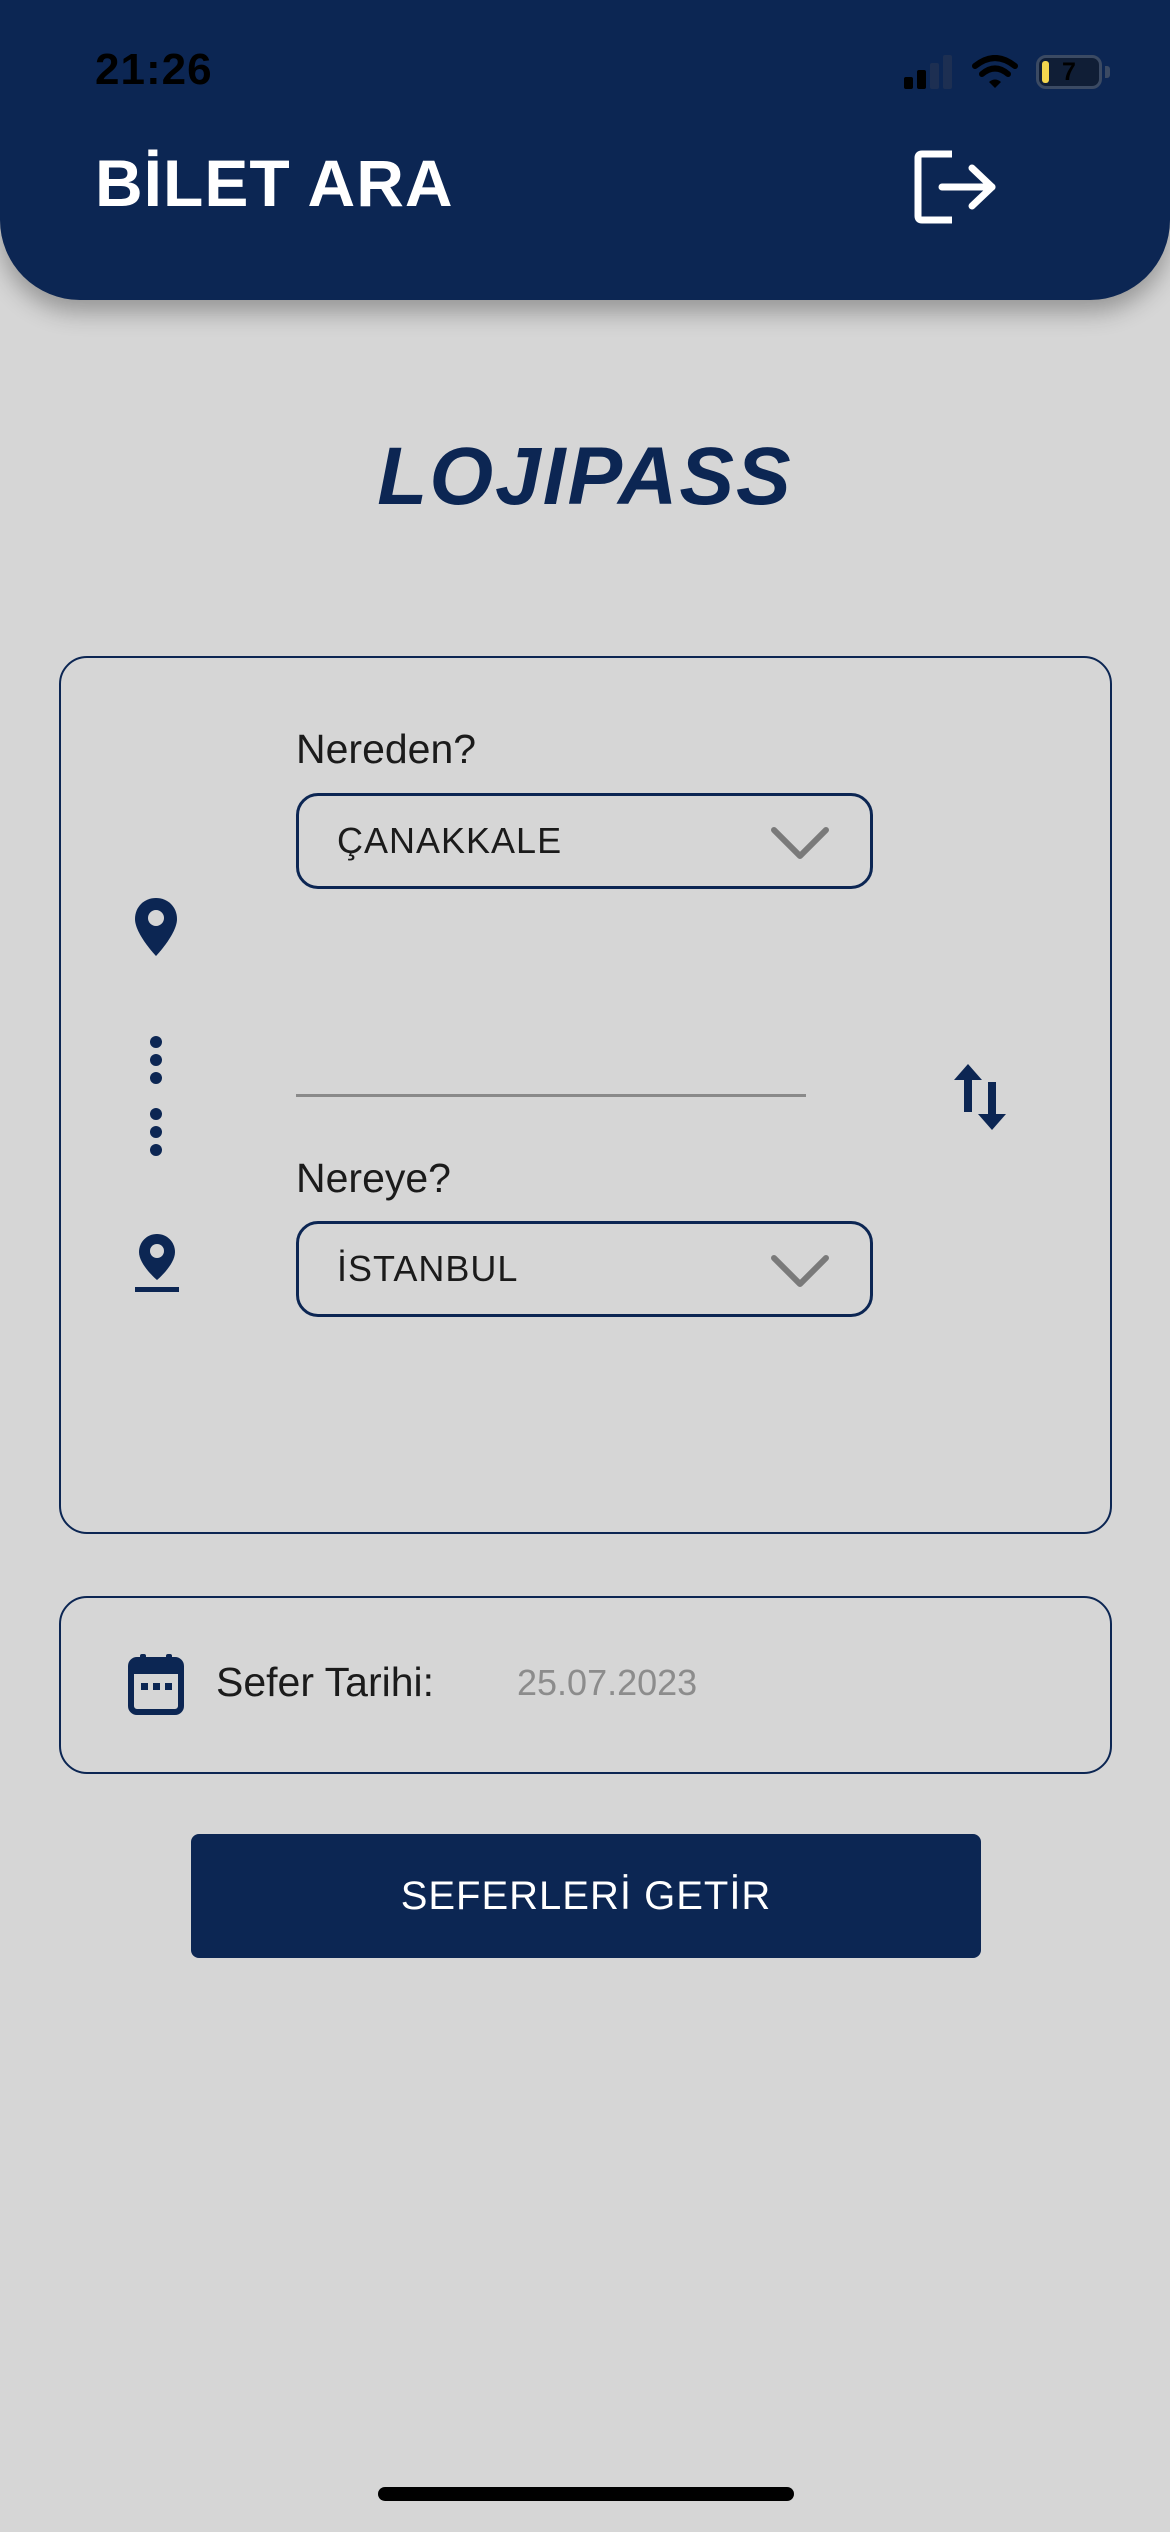 This screenshot has width=1170, height=2532. Describe the element at coordinates (585, 476) in the screenshot. I see `brand-logo-text: LOJIPASS` at that location.